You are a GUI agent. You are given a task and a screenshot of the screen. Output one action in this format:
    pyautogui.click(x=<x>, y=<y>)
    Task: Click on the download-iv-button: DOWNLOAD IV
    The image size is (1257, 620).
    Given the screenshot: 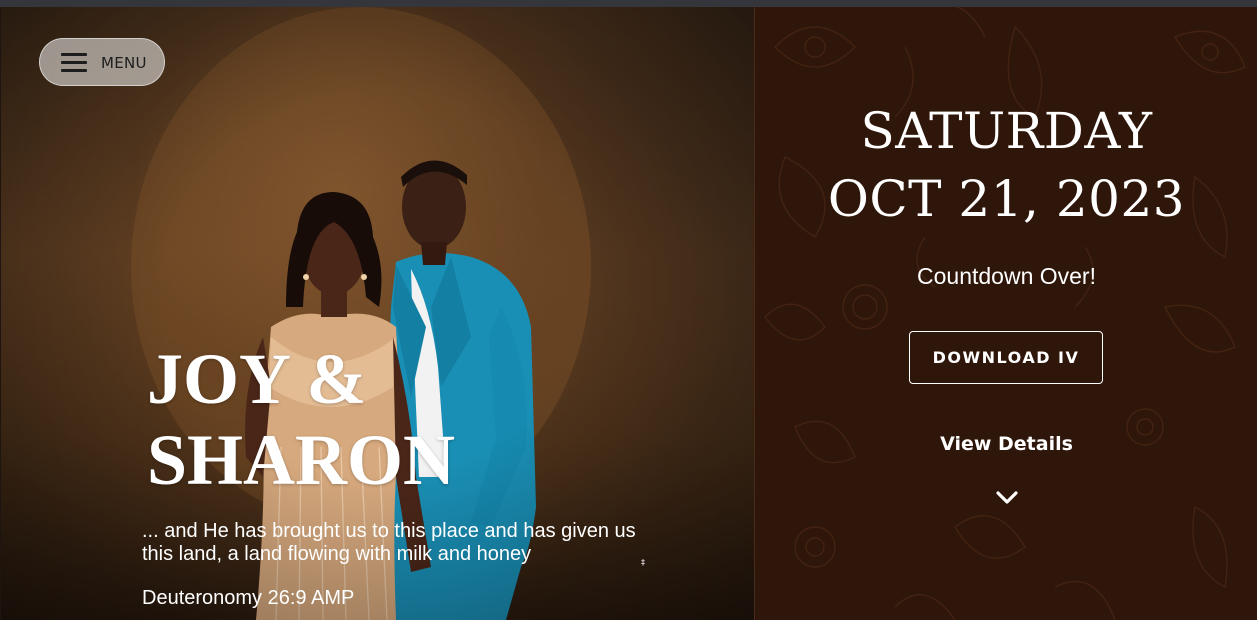 What is the action you would take?
    pyautogui.click(x=1006, y=357)
    